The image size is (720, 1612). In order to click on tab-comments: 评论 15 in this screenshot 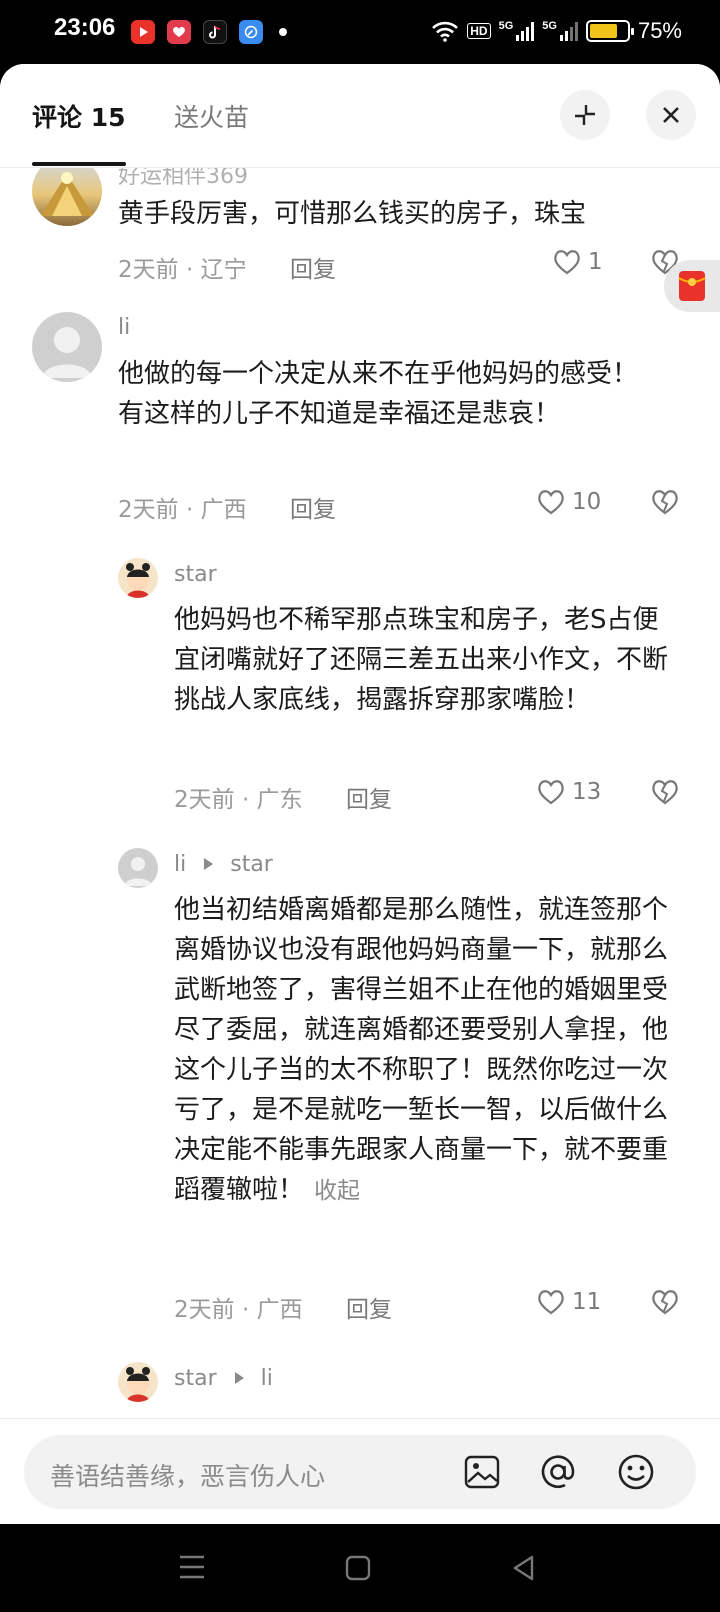, I will do `click(79, 116)`.